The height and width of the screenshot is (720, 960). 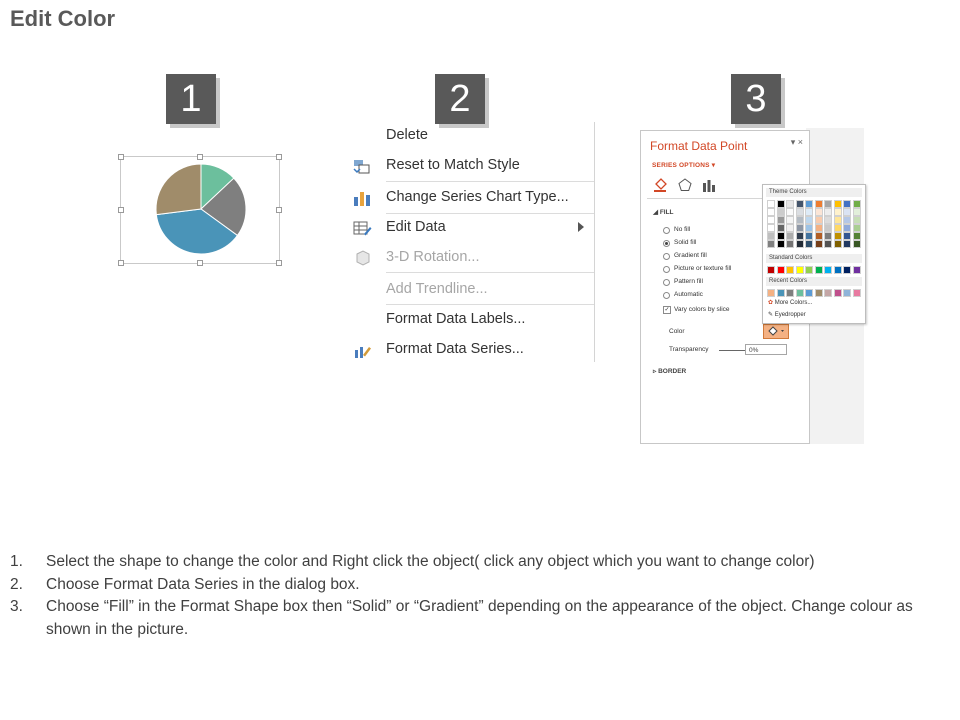 What do you see at coordinates (683, 165) in the screenshot?
I see `series-options-dropdown: SERIES OPTIONS ▾` at bounding box center [683, 165].